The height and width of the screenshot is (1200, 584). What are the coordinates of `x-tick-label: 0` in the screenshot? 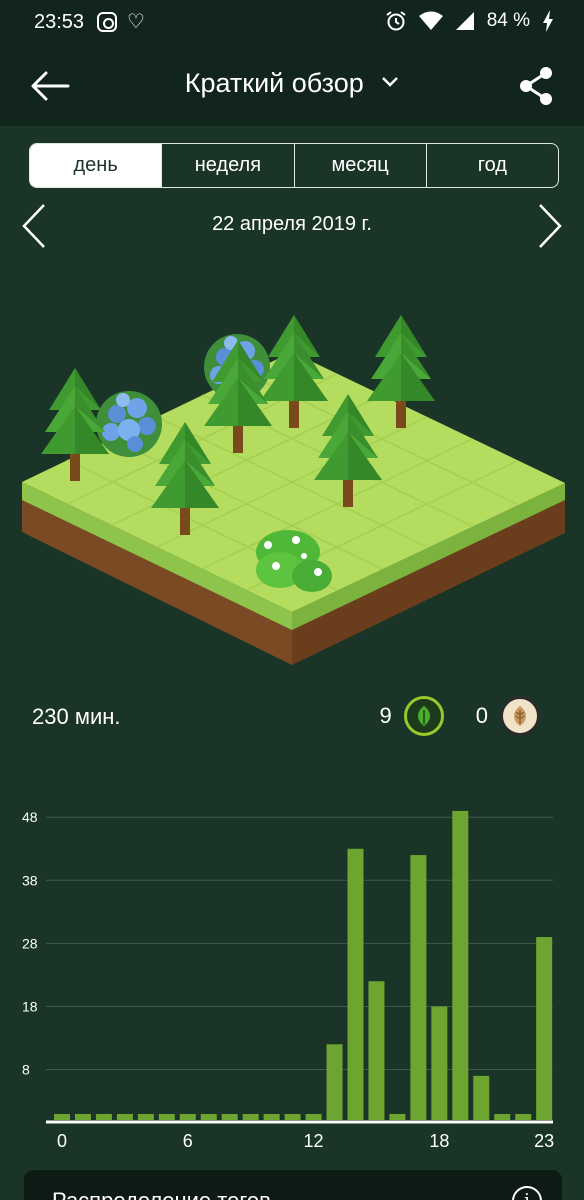 It's located at (62, 1141).